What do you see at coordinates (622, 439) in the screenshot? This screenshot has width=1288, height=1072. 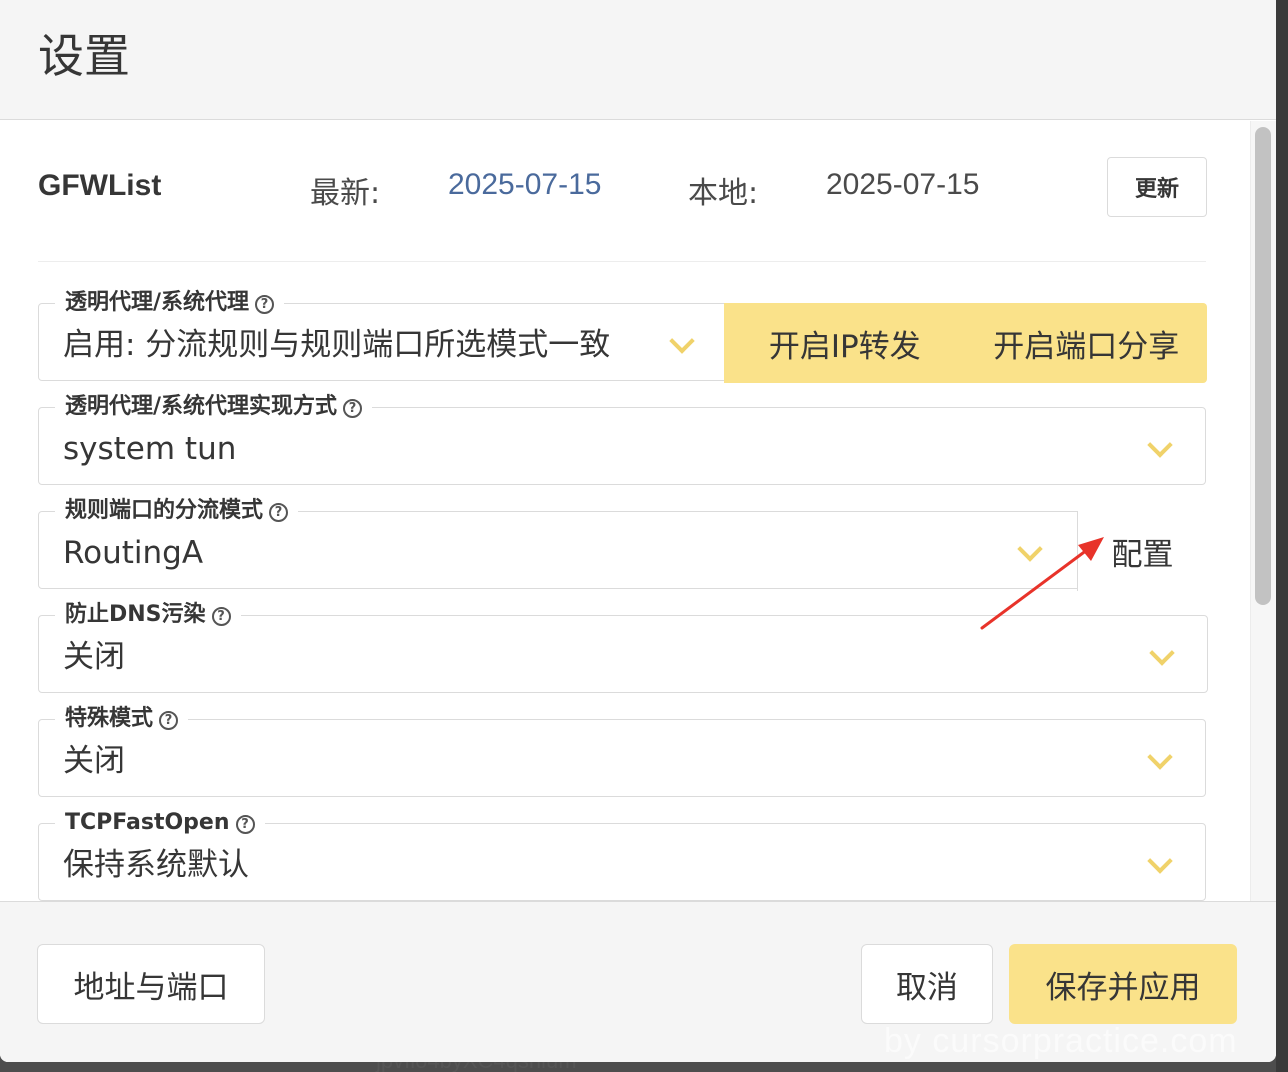 I see `proxy-implementation-field: 透明代理/系统代理实现方式? system tun` at bounding box center [622, 439].